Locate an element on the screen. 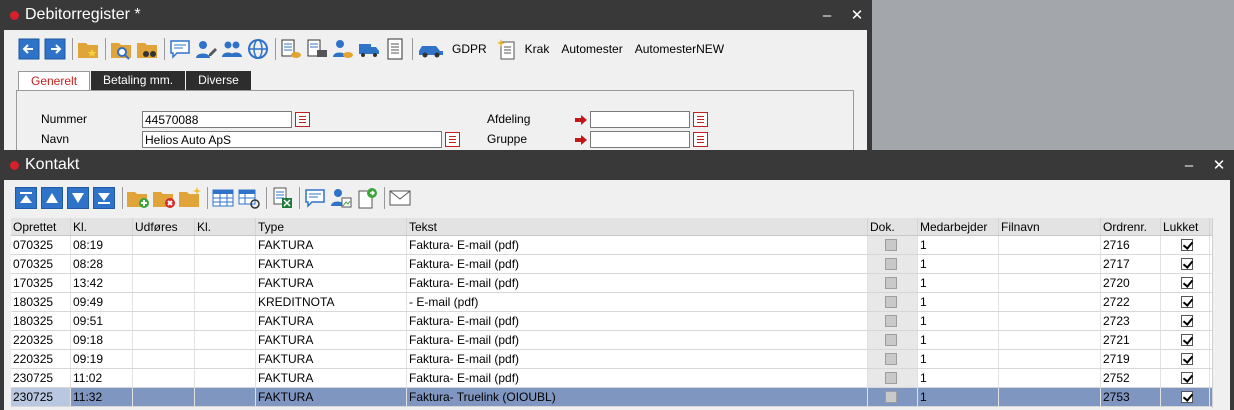  ledger-print-icon is located at coordinates (317, 48).